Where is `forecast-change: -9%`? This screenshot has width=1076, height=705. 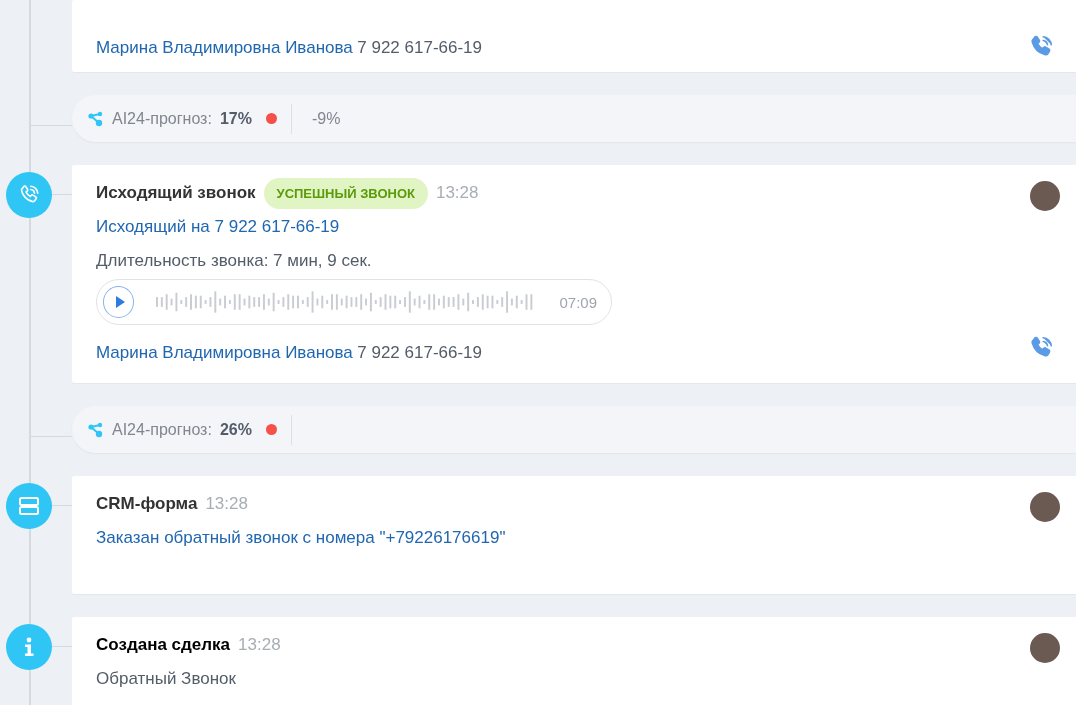 forecast-change: -9% is located at coordinates (326, 118).